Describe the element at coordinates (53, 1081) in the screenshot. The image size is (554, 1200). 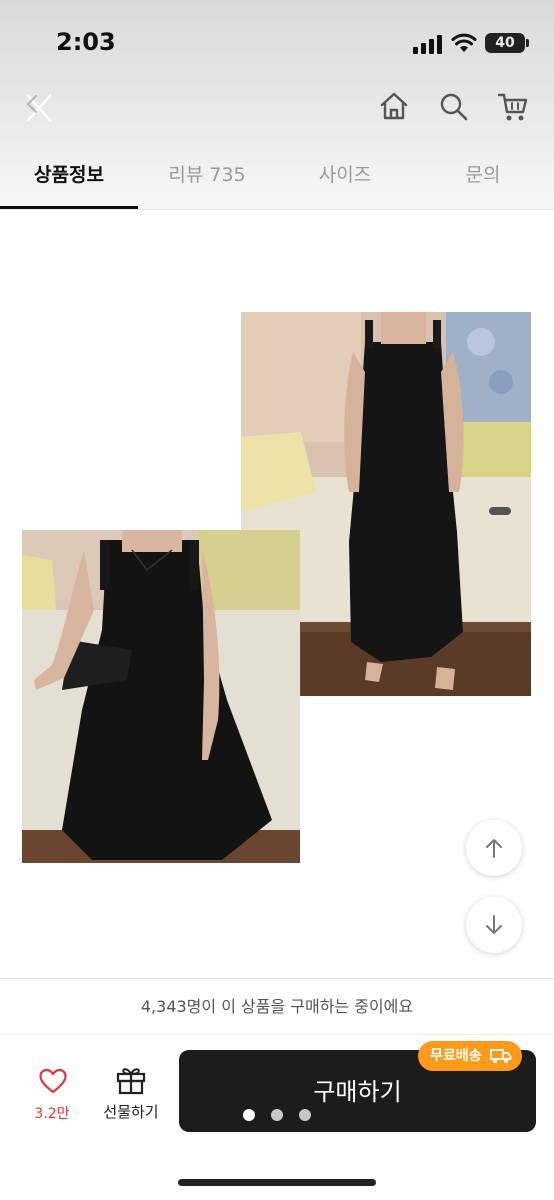
I see `heart-icon` at that location.